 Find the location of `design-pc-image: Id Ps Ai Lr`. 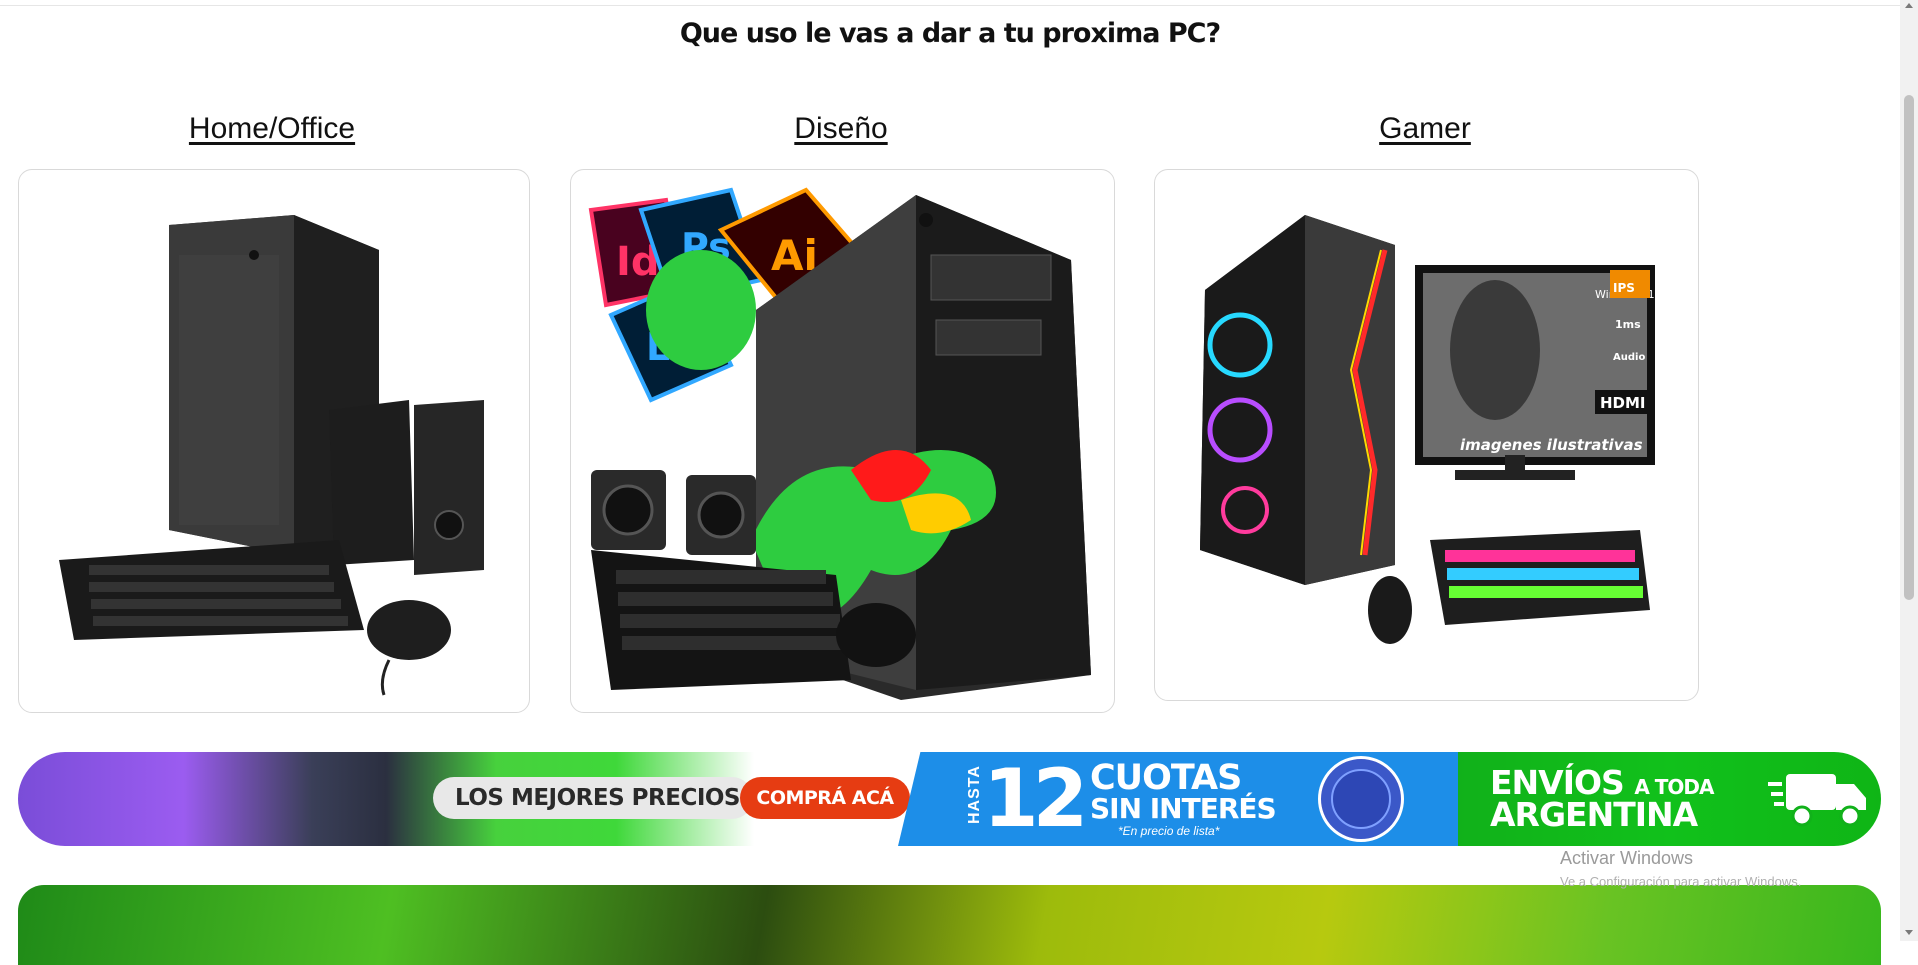

design-pc-image: Id Ps Ai Lr is located at coordinates (839, 443).